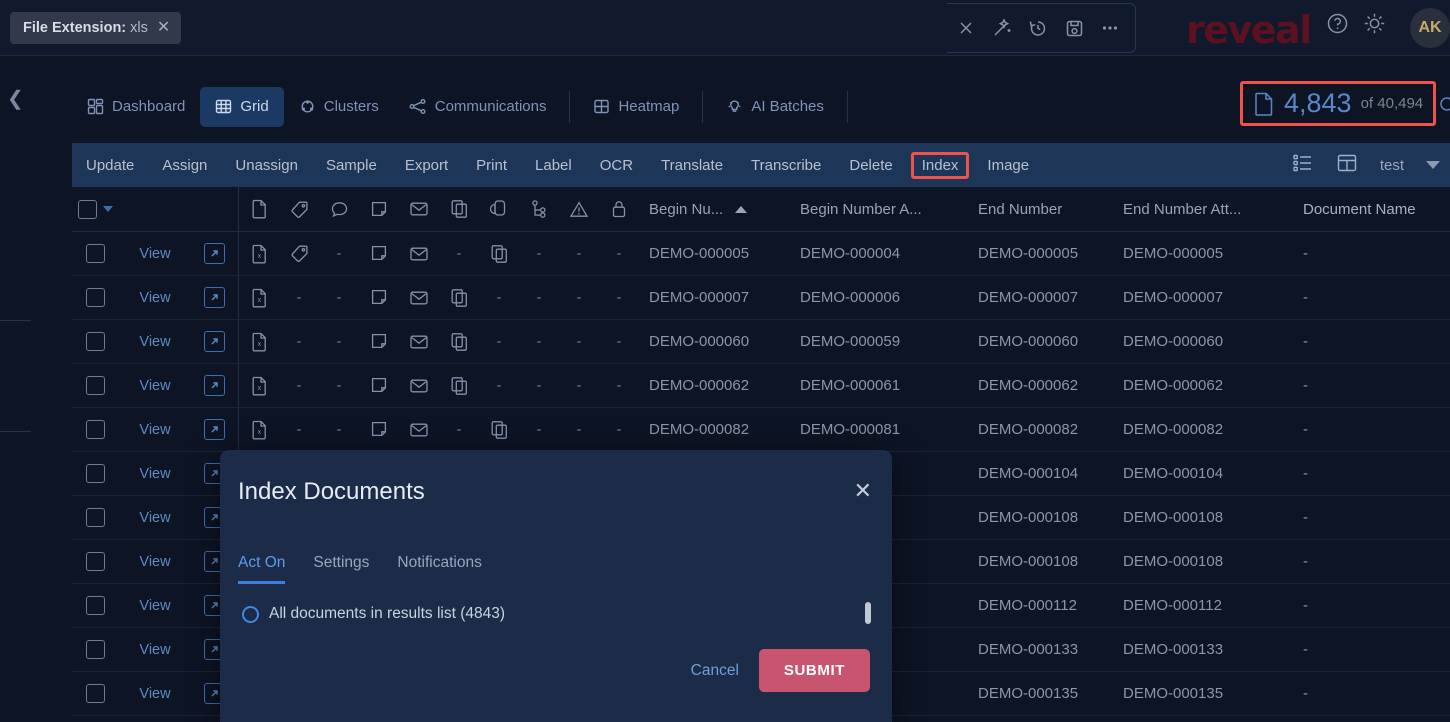 Image resolution: width=1450 pixels, height=722 pixels. I want to click on column-document-icon, so click(259, 209).